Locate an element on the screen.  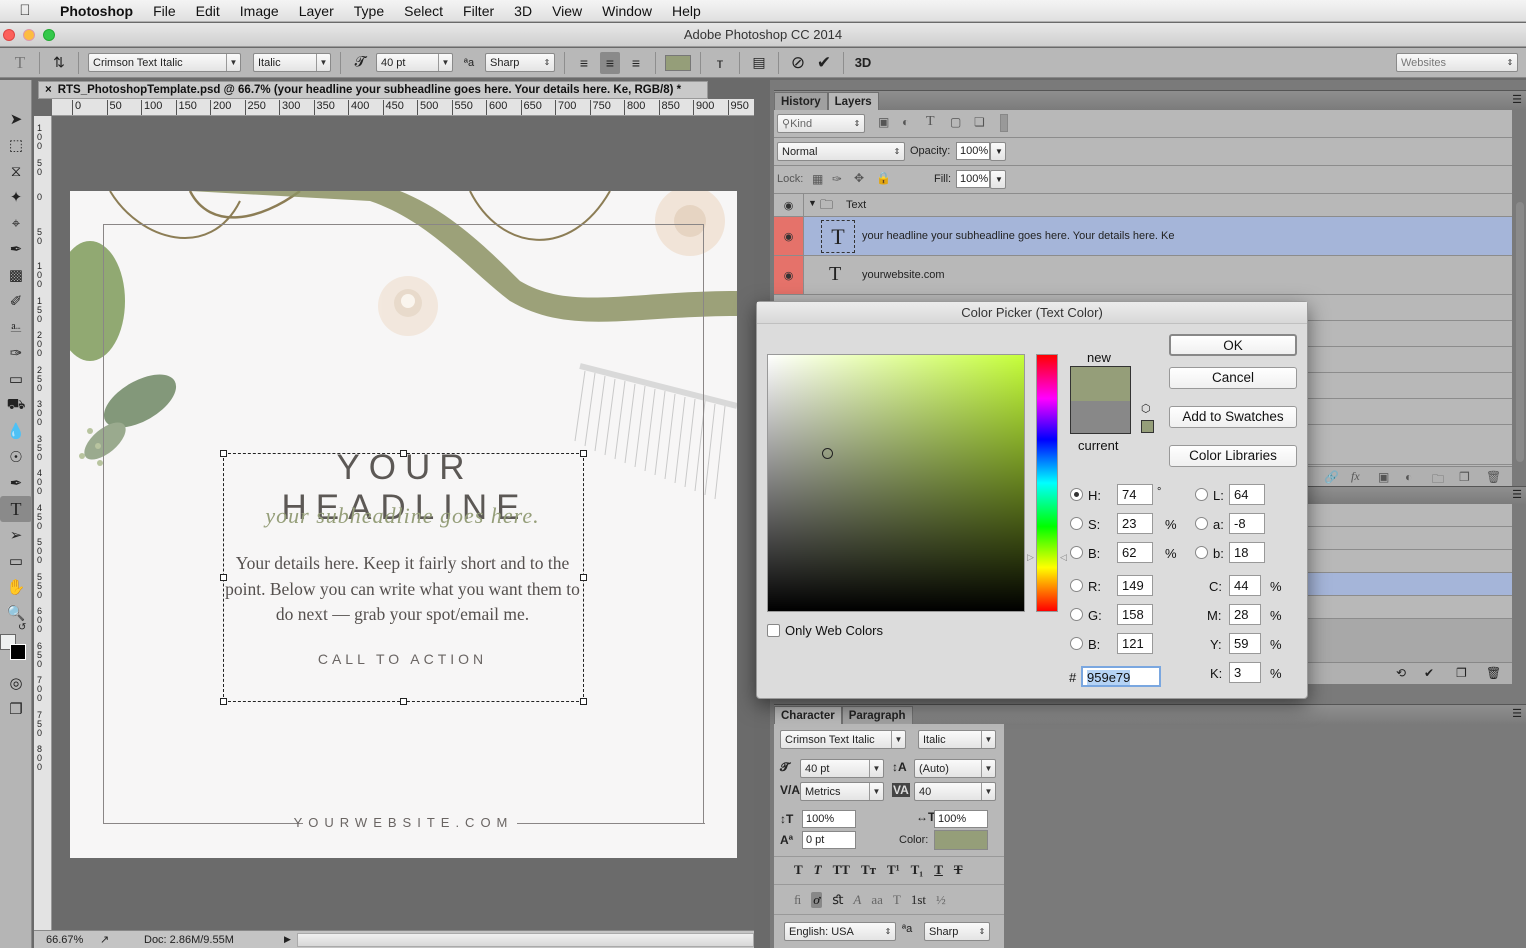
lock-move-icon: ✥ is located at coordinates (859, 178).